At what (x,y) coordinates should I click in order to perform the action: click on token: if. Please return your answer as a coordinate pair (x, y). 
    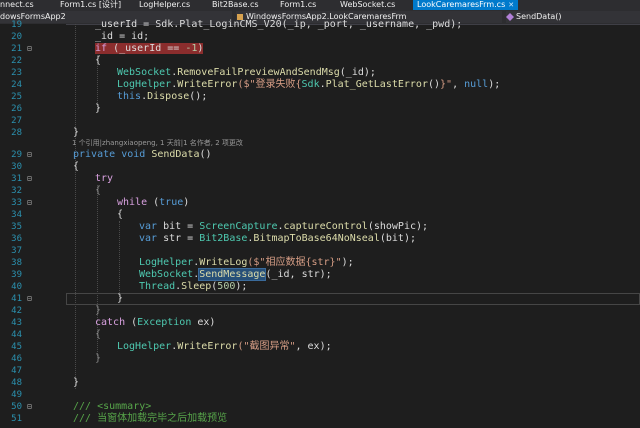
    Looking at the image, I should click on (101, 48).